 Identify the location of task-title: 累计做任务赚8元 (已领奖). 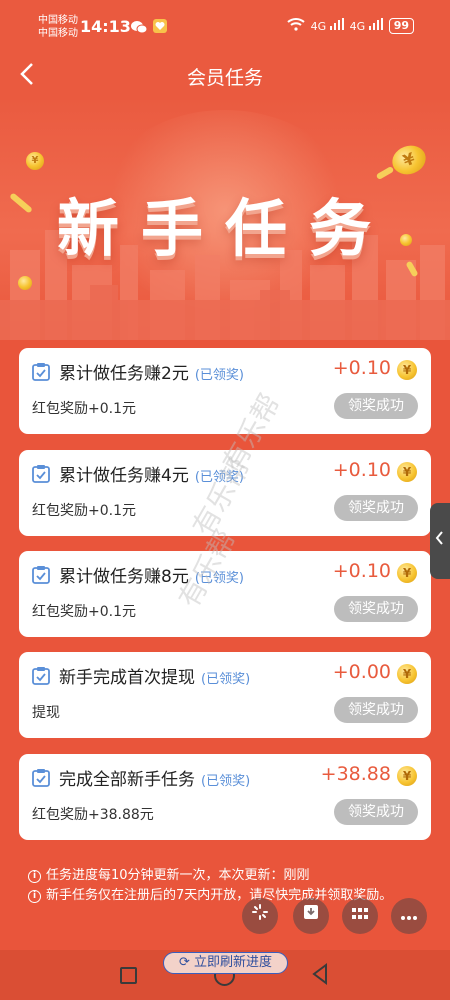
(151, 574).